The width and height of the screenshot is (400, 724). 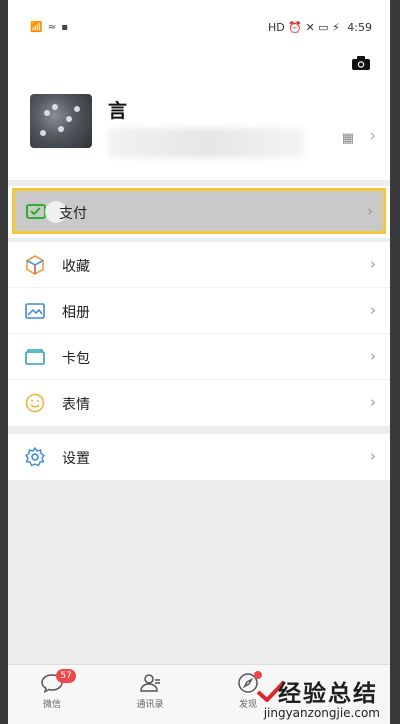 I want to click on pay-label: 支付, so click(x=73, y=214).